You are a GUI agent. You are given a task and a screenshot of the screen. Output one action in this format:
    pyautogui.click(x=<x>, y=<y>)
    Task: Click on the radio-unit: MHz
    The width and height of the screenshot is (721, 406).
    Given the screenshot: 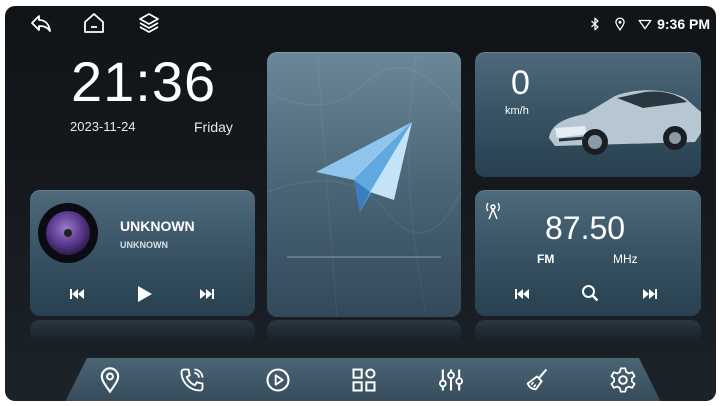 What is the action you would take?
    pyautogui.click(x=625, y=259)
    